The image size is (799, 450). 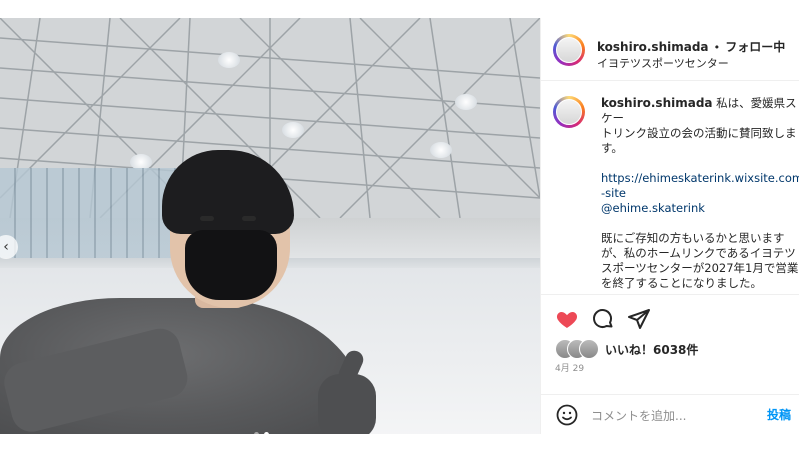 I want to click on post-date: 4月 29, so click(x=569, y=367).